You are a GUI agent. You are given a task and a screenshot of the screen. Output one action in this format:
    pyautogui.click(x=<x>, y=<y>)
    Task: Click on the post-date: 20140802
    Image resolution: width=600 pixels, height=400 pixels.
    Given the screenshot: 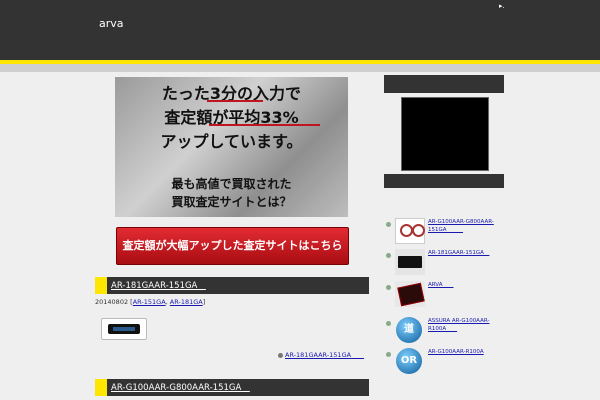 What is the action you would take?
    pyautogui.click(x=112, y=302)
    